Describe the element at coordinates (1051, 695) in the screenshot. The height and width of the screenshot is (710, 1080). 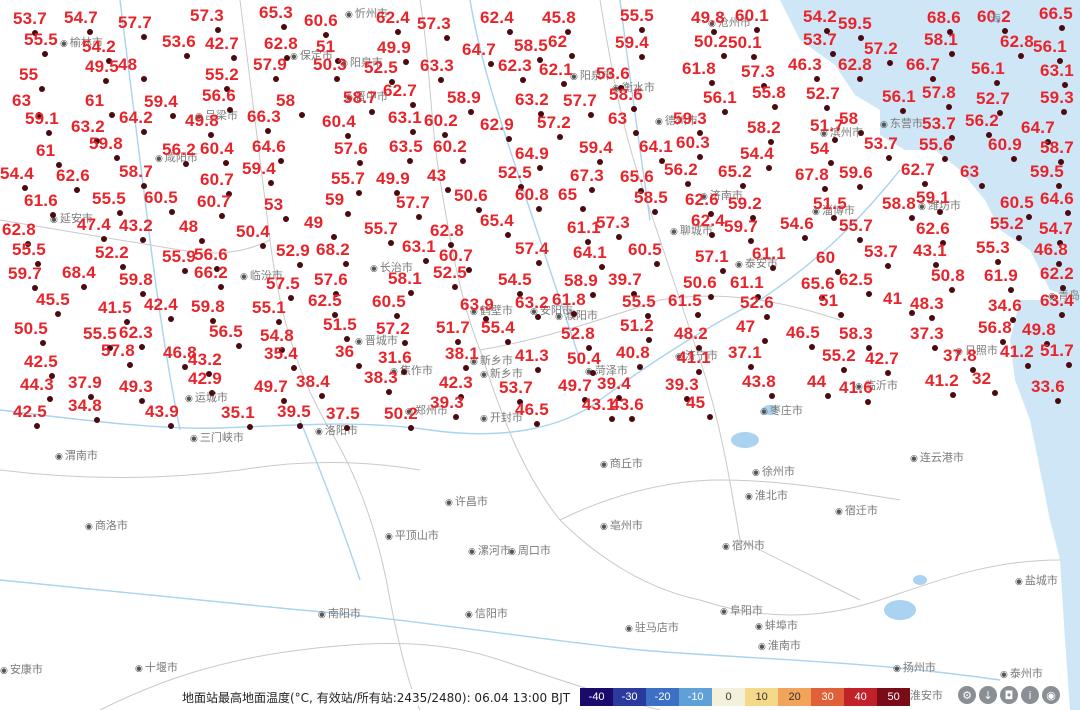
I see `eye-icon: ◉` at that location.